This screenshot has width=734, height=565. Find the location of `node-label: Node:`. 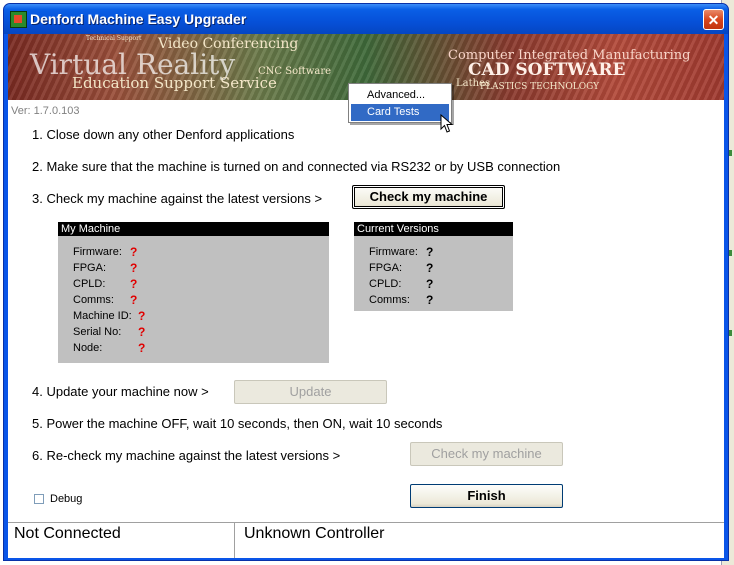

node-label: Node: is located at coordinates (88, 348).